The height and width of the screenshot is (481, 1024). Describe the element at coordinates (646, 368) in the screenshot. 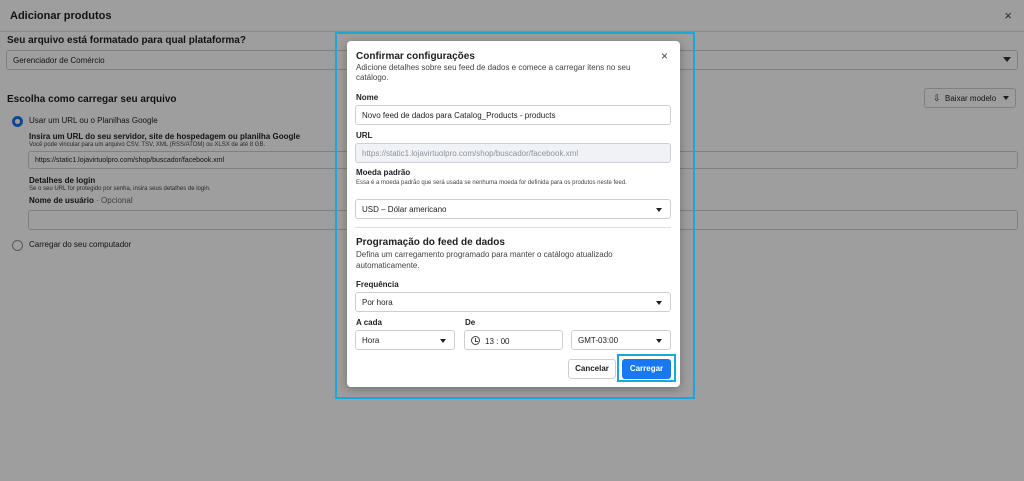

I see `submit-highlight-frame` at that location.